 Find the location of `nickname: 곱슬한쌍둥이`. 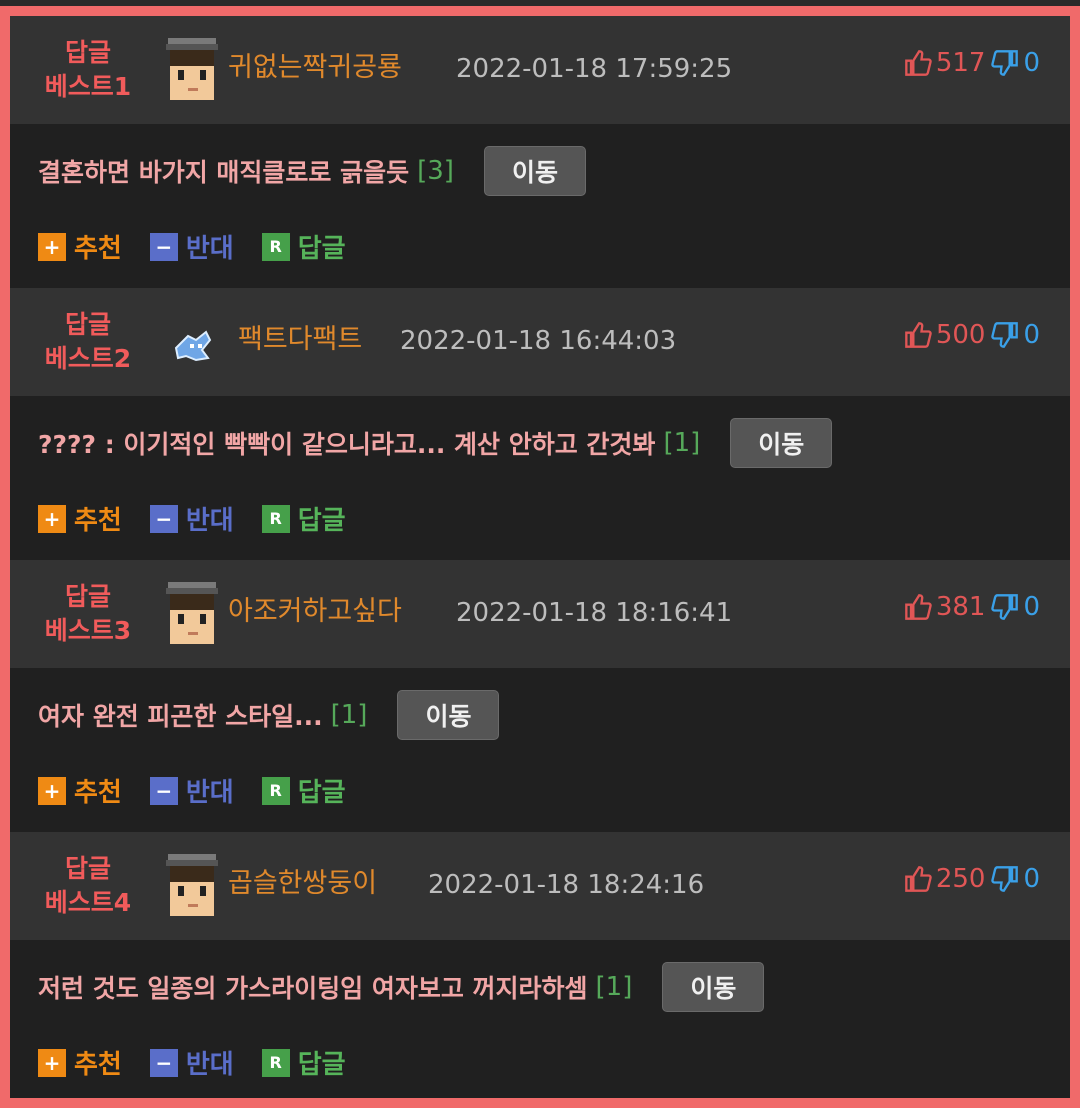

nickname: 곱슬한쌍둥이 is located at coordinates (302, 884).